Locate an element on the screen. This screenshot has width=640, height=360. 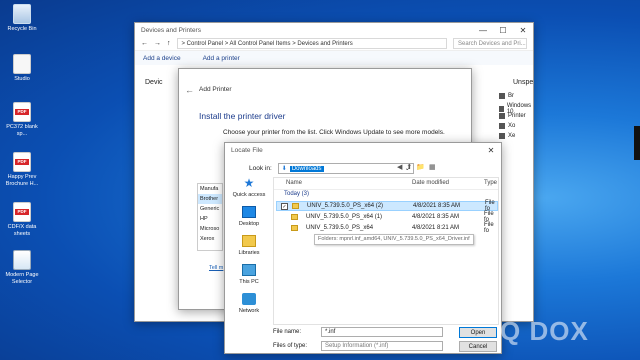
desktop-icon-data-sheets: CDF/X data sheets is located at coordinates (22, 219).